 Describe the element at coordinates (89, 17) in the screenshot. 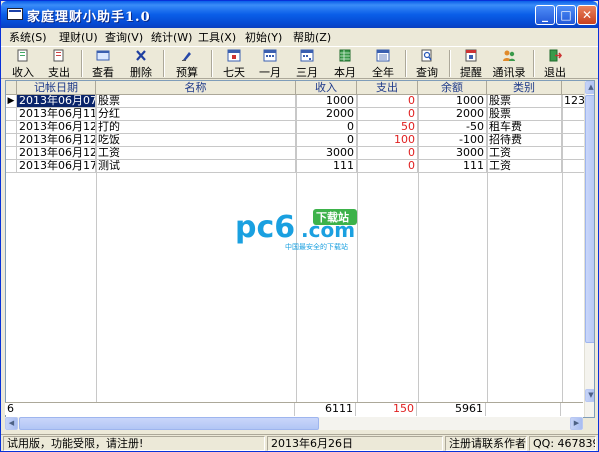

I see `window-title: 家庭理财小助手1.0` at that location.